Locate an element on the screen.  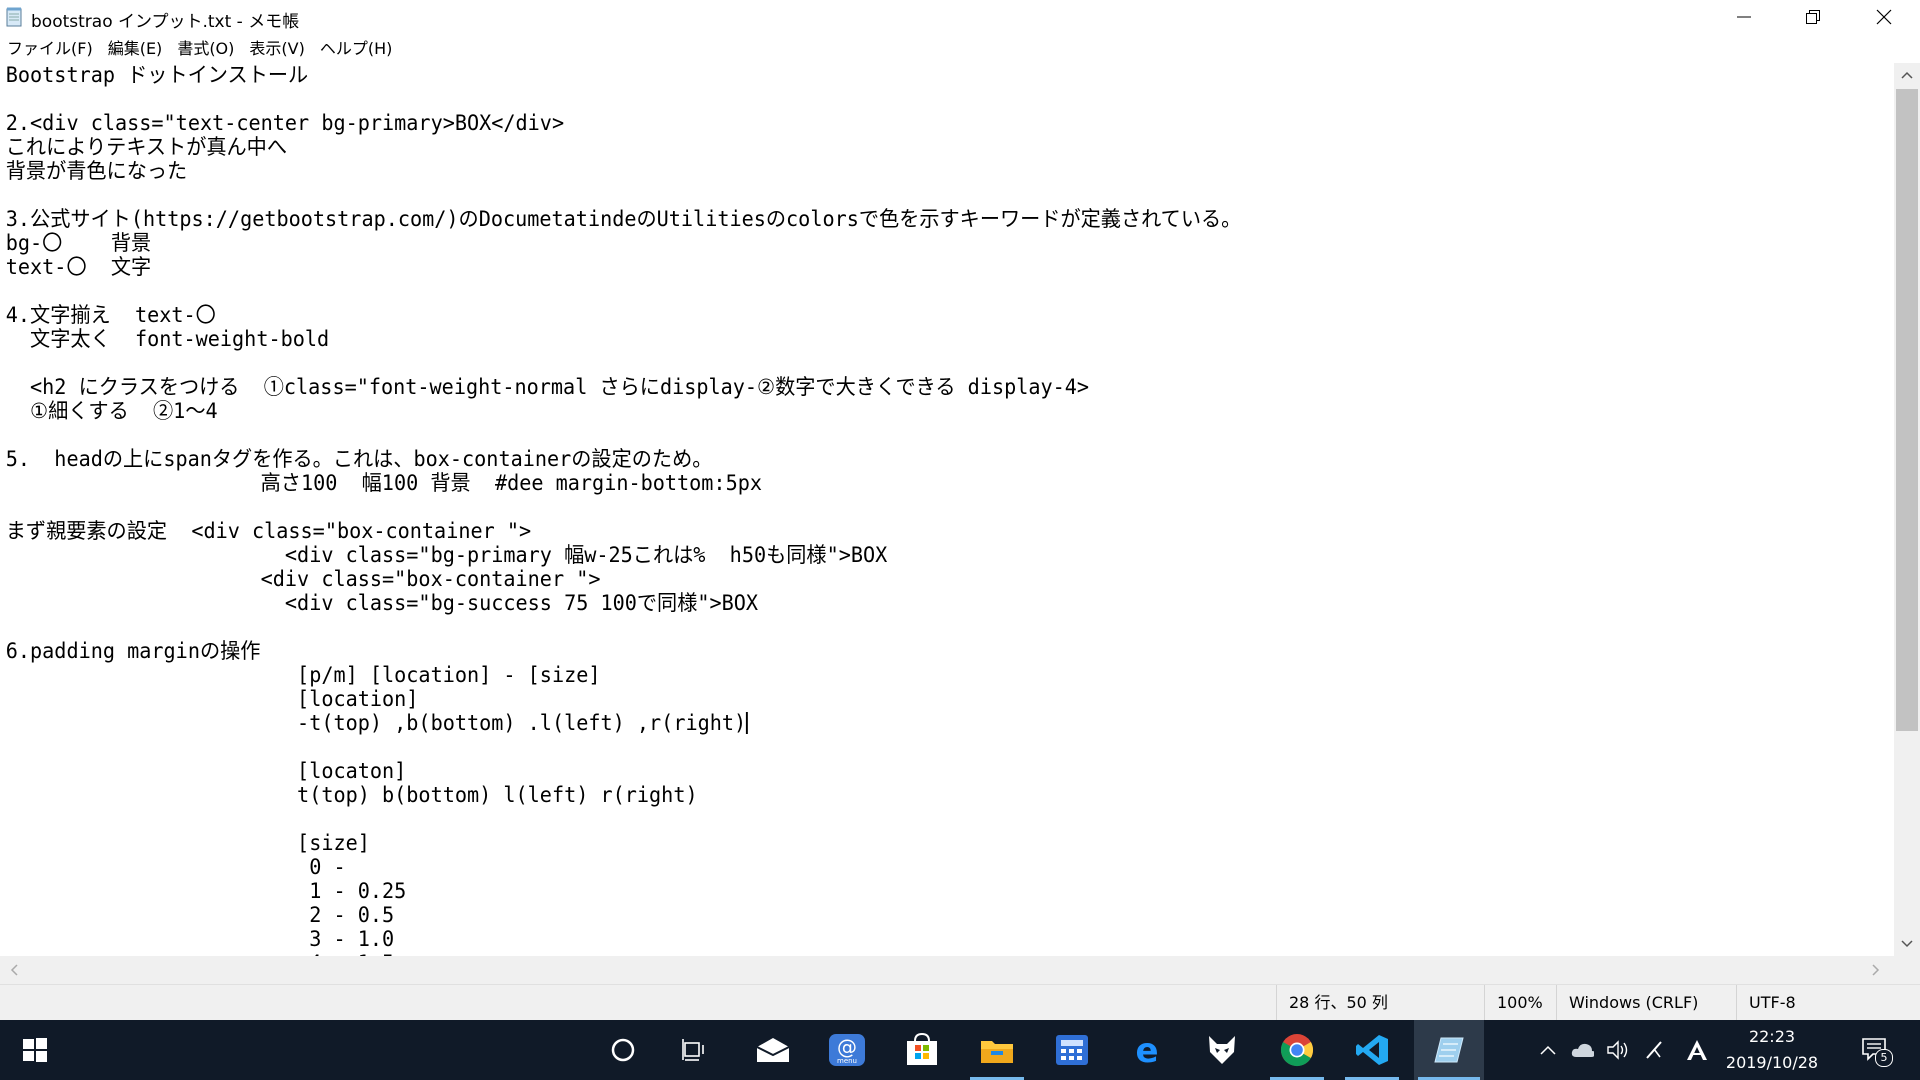
start-button is located at coordinates (35, 1050).